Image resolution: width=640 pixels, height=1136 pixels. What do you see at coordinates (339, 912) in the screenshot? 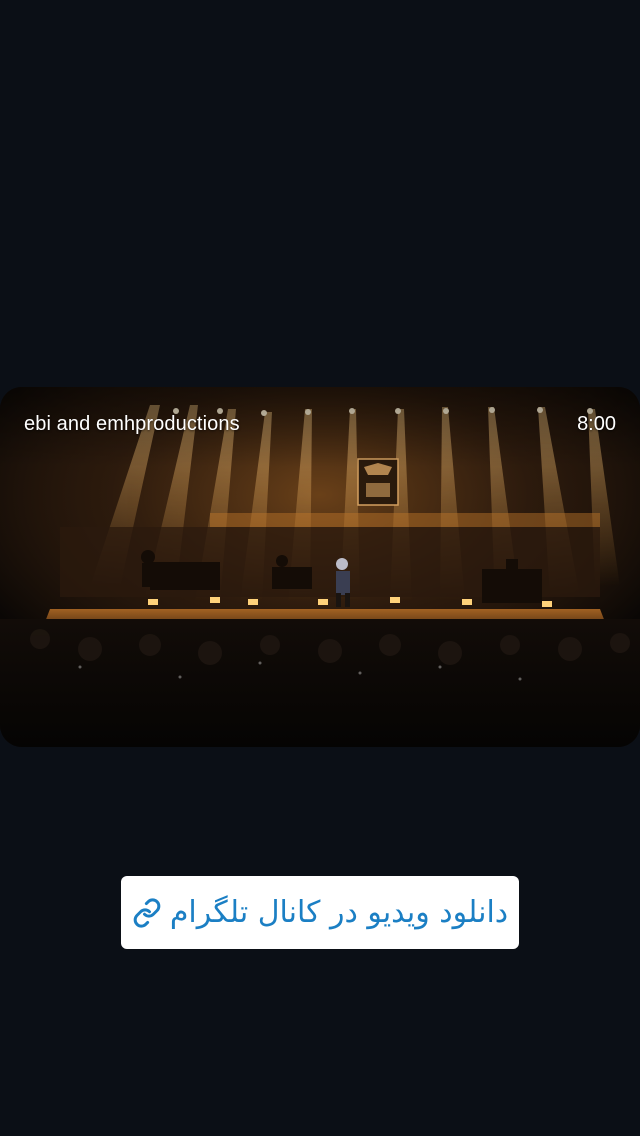
I see `download-button-label: دانلود ویدیو در کانال تلگرام` at bounding box center [339, 912].